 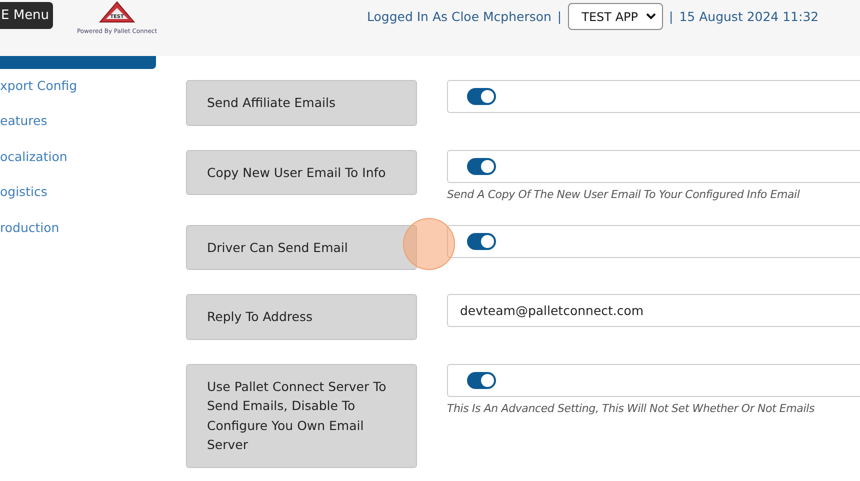 I want to click on logged-in-user: Logged In As Cloe Mcpherson, so click(x=459, y=16).